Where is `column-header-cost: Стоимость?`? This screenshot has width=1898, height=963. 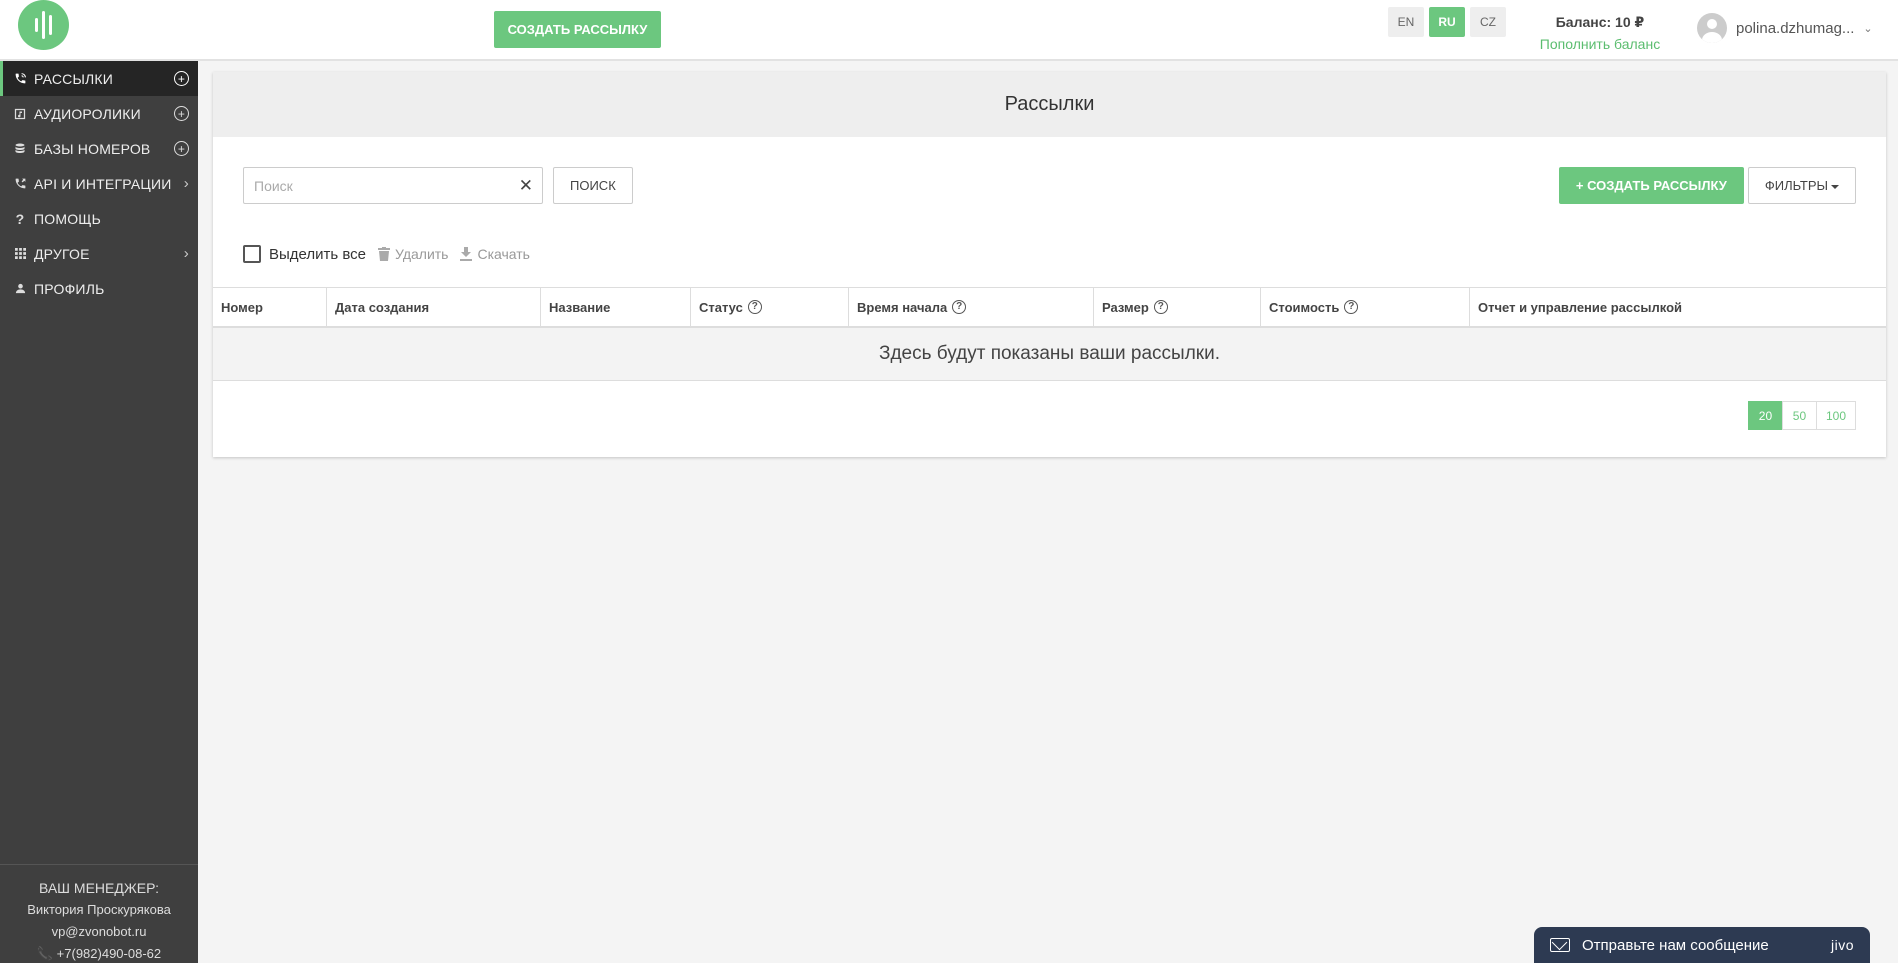 column-header-cost: Стоимость? is located at coordinates (1365, 307).